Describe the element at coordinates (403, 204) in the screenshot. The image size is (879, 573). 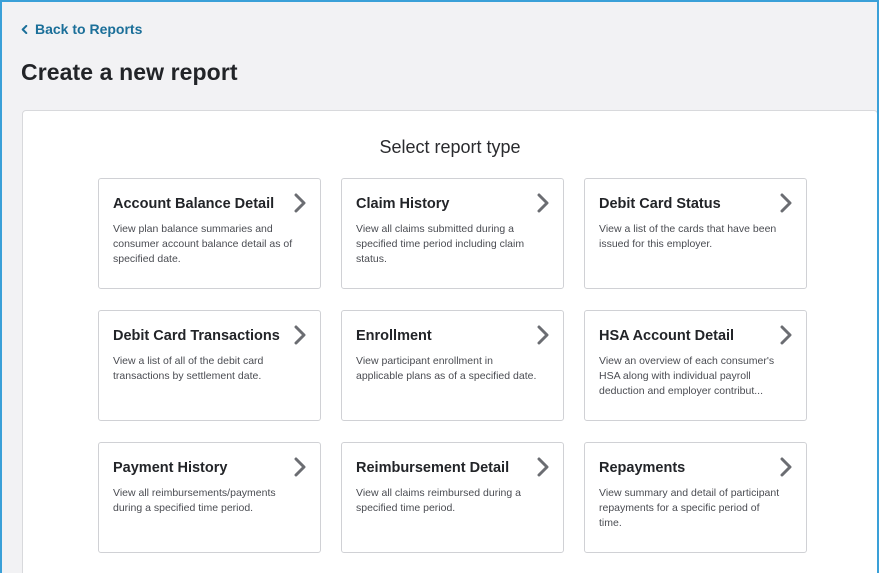
I see `report-card-title: Claim History` at that location.